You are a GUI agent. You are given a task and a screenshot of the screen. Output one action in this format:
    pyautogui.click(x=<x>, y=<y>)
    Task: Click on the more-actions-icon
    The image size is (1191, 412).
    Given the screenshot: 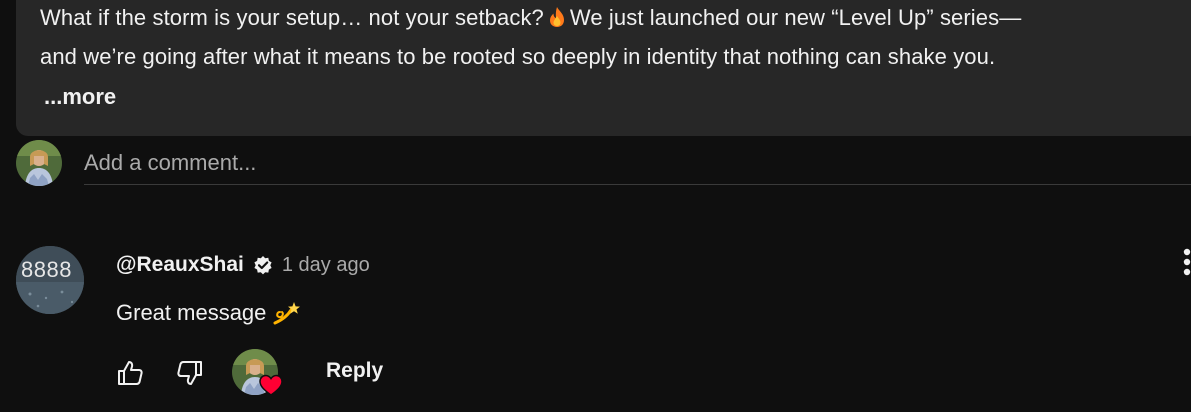 What is the action you would take?
    pyautogui.click(x=1184, y=262)
    